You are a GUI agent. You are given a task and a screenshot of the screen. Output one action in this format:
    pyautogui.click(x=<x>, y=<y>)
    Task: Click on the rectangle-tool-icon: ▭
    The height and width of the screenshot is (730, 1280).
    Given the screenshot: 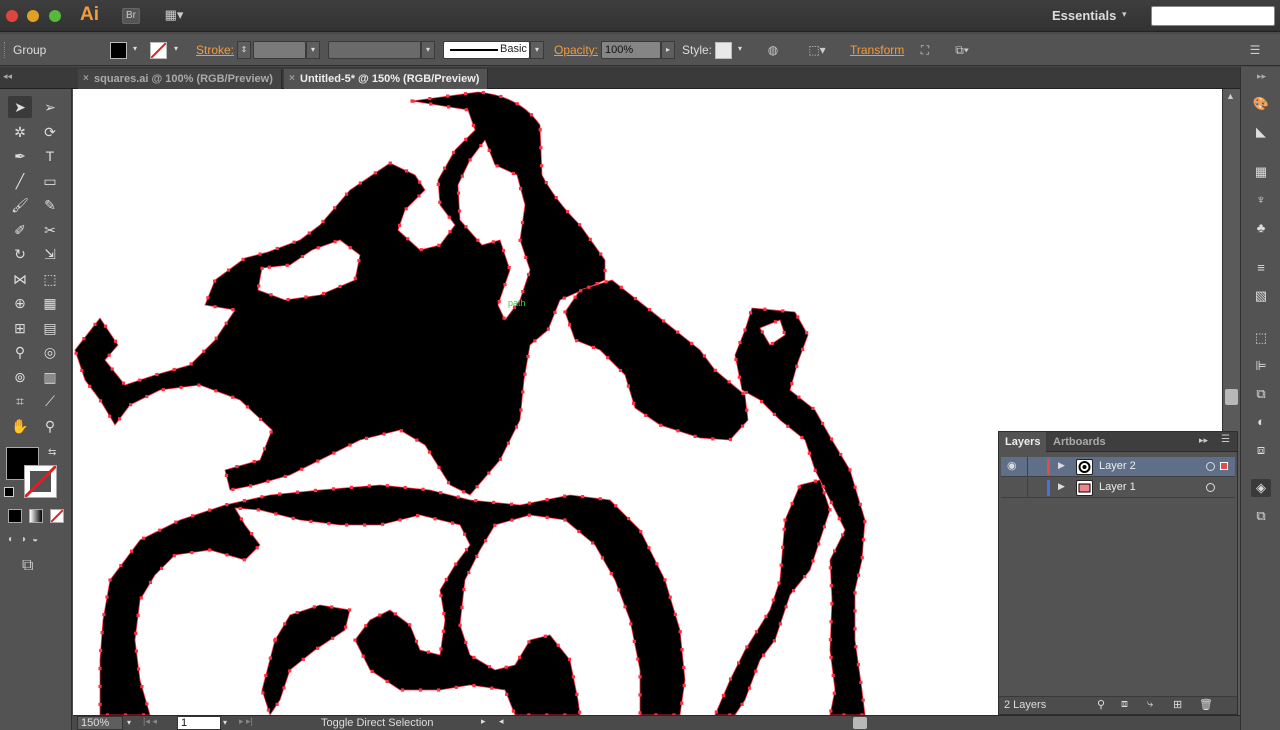 What is the action you would take?
    pyautogui.click(x=50, y=181)
    